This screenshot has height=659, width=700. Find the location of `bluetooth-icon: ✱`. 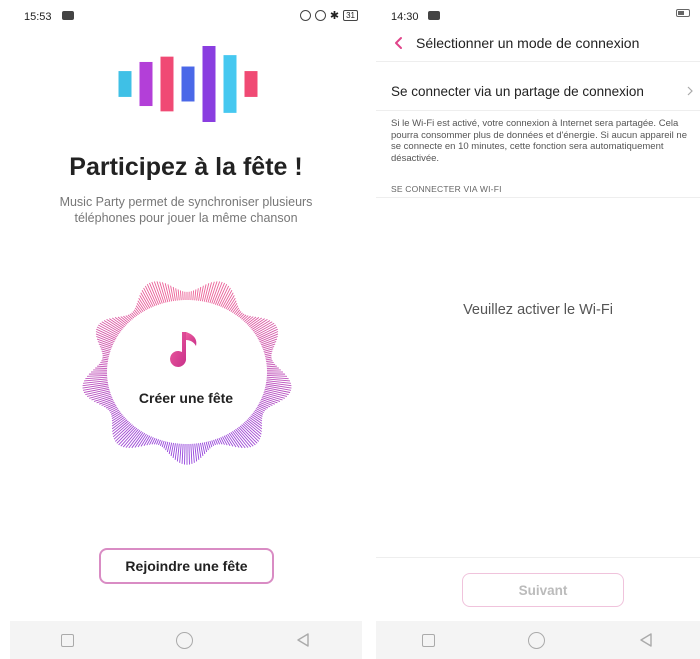

bluetooth-icon: ✱ is located at coordinates (334, 16).